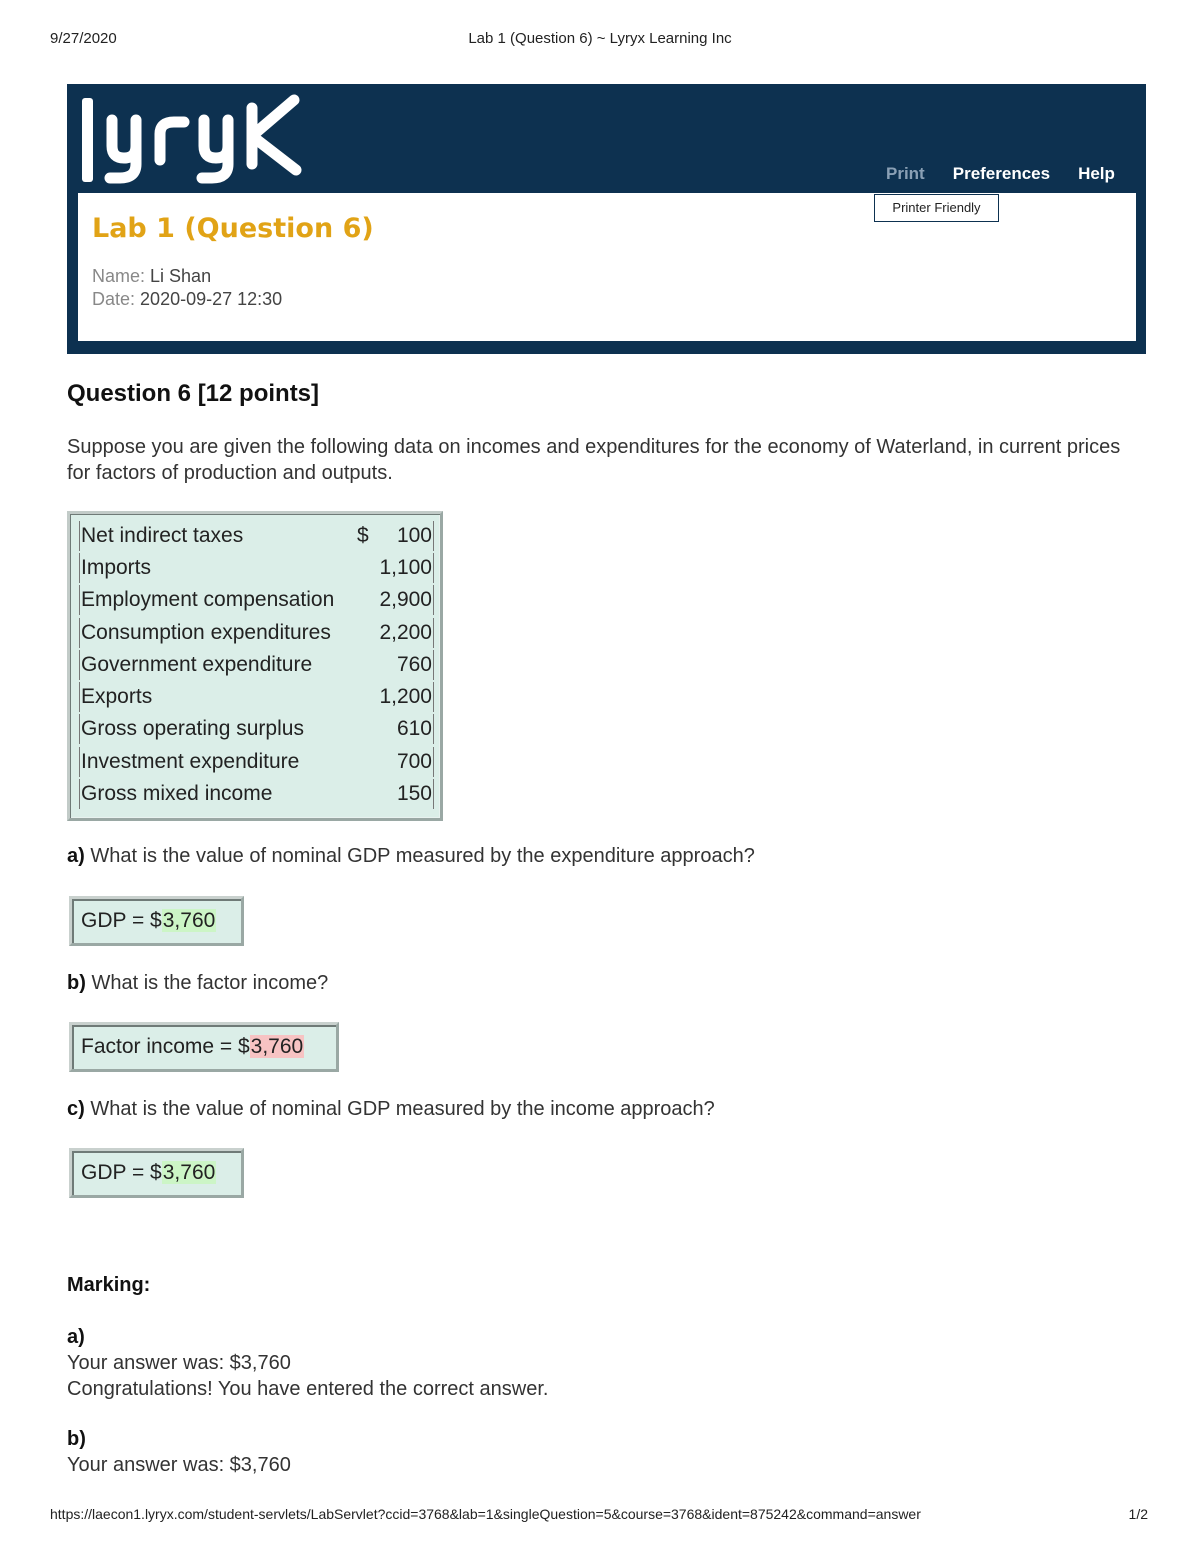 The width and height of the screenshot is (1200, 1553). What do you see at coordinates (76, 1337) in the screenshot?
I see `marking-letter: a)` at bounding box center [76, 1337].